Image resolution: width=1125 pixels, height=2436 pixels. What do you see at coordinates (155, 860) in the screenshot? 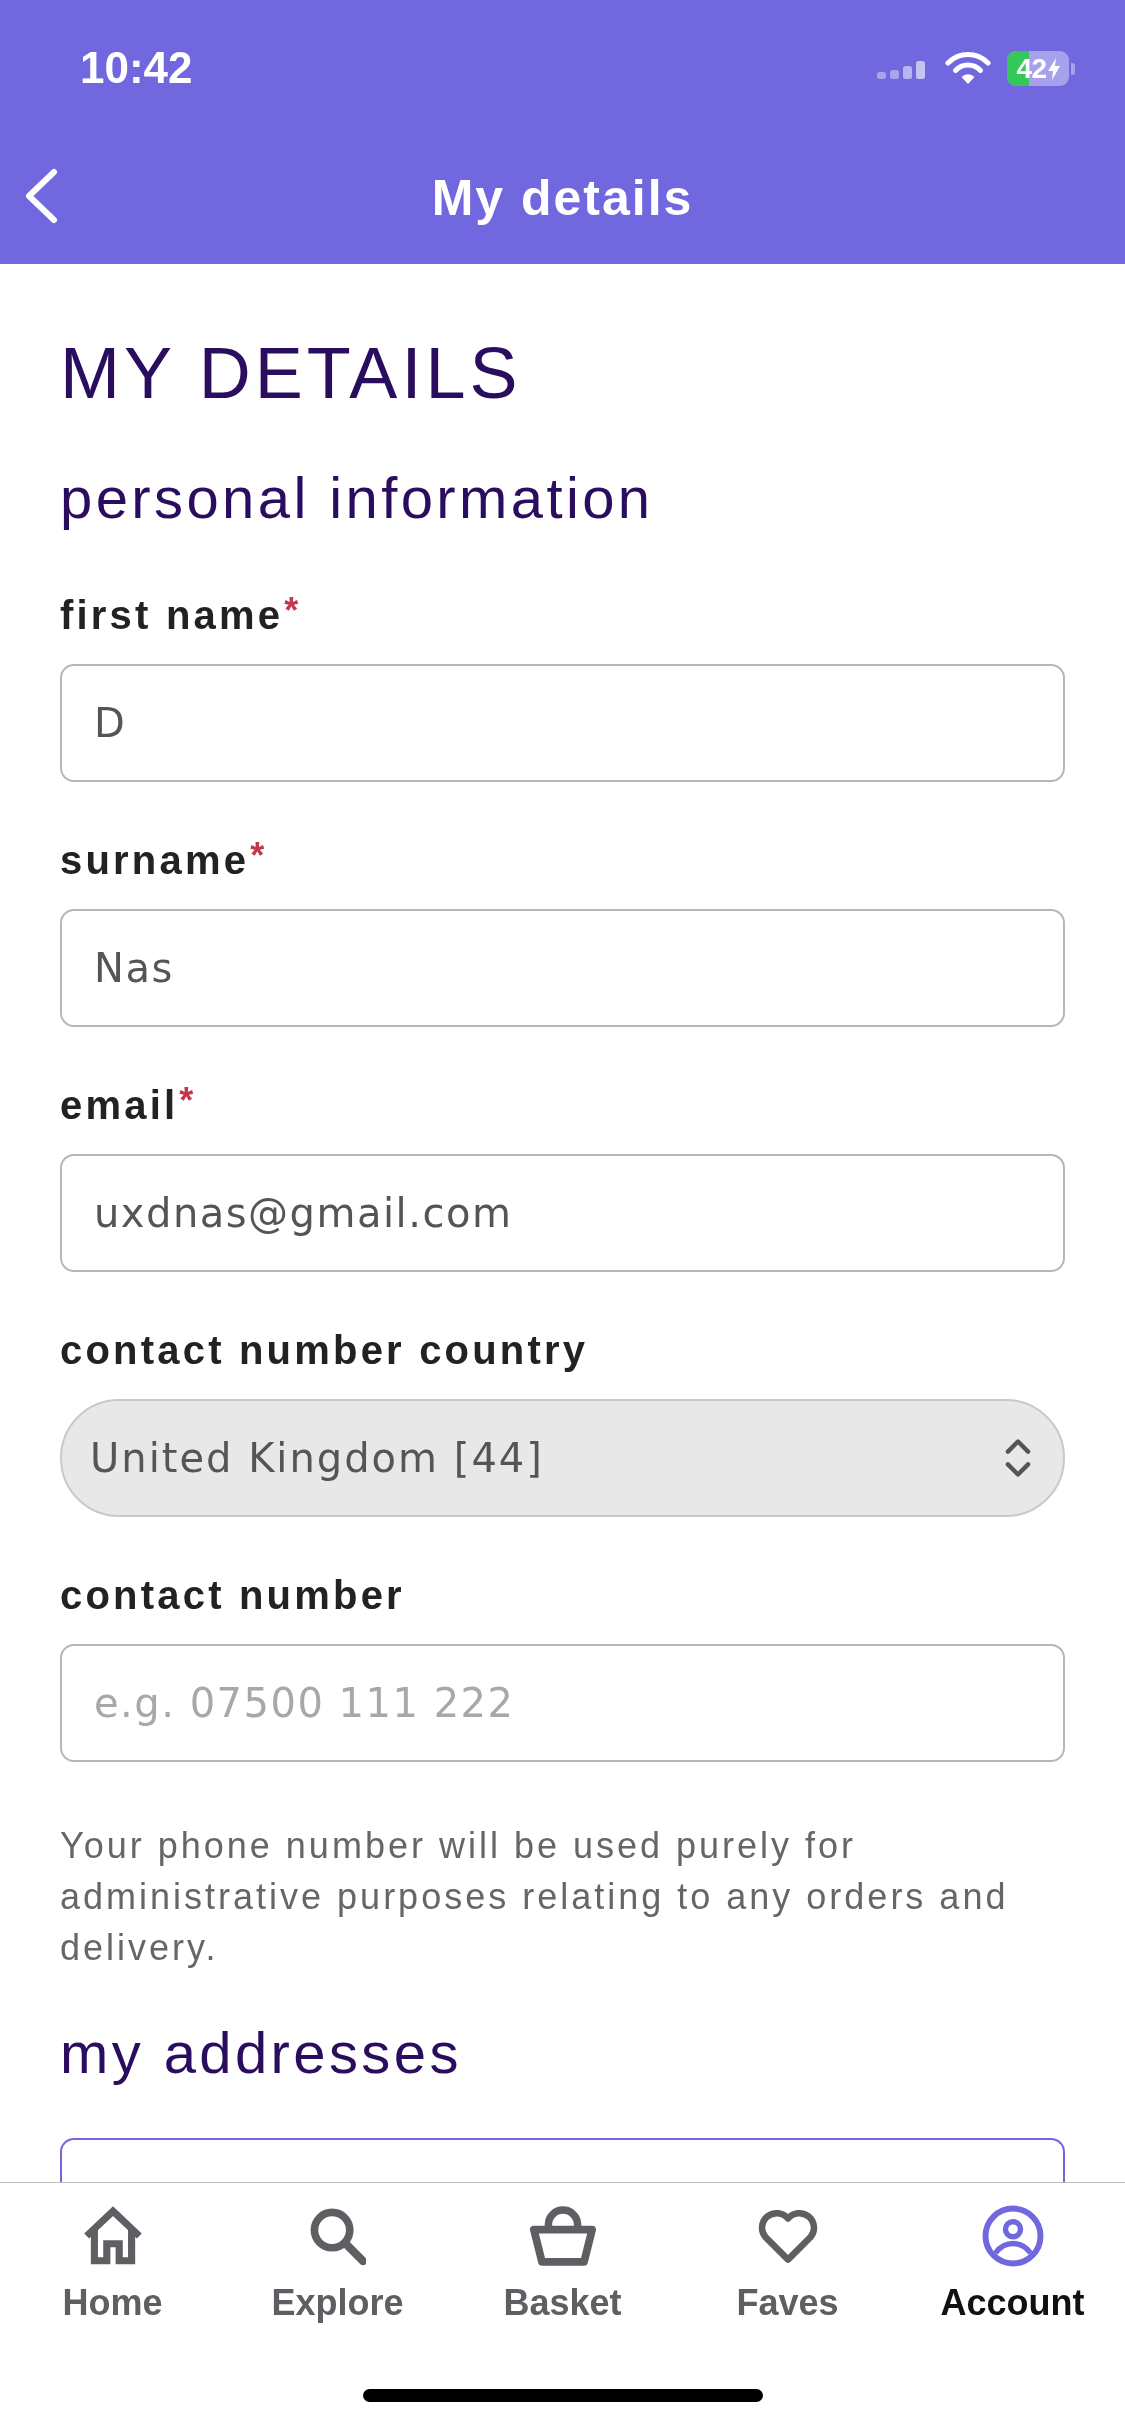
I see `field-label: surname` at bounding box center [155, 860].